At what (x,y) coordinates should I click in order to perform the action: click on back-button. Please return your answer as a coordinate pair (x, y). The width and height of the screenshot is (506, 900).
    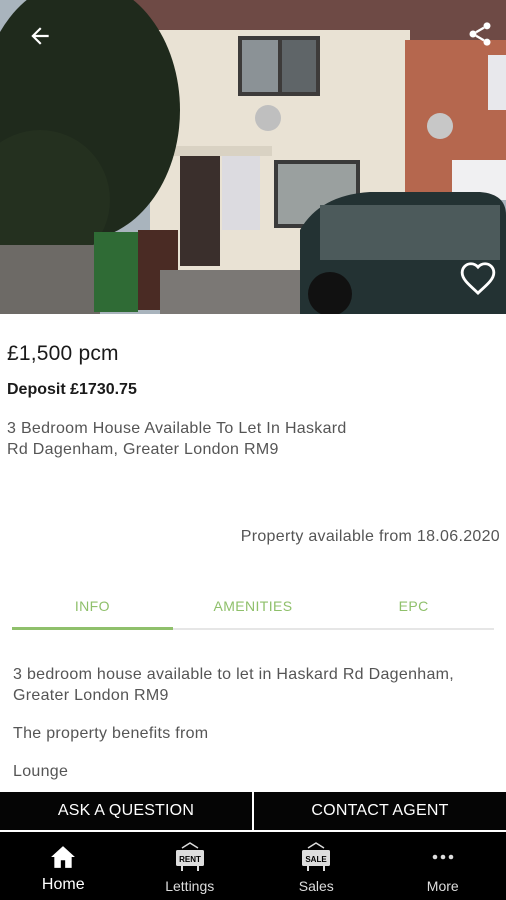
    Looking at the image, I should click on (40, 36).